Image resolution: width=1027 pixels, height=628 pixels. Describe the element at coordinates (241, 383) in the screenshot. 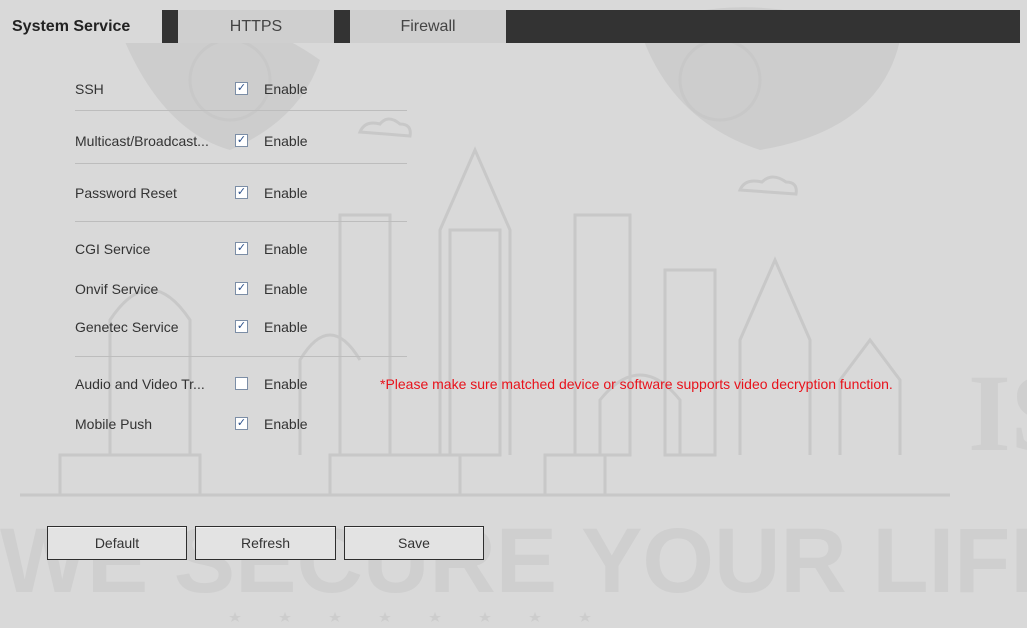

I see `audio-video-enable-checkbox` at that location.